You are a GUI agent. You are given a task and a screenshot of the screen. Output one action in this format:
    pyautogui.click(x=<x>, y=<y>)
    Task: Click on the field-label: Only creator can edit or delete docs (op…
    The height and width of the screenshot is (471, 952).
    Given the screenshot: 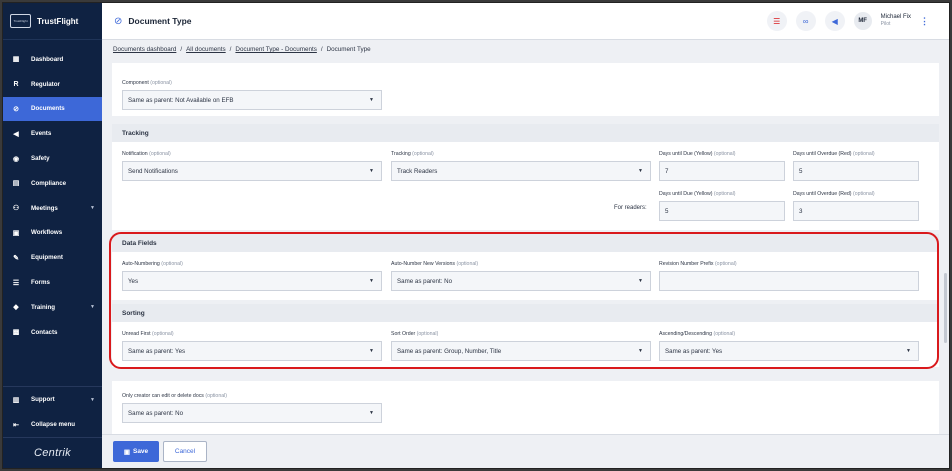 What is the action you would take?
    pyautogui.click(x=174, y=396)
    